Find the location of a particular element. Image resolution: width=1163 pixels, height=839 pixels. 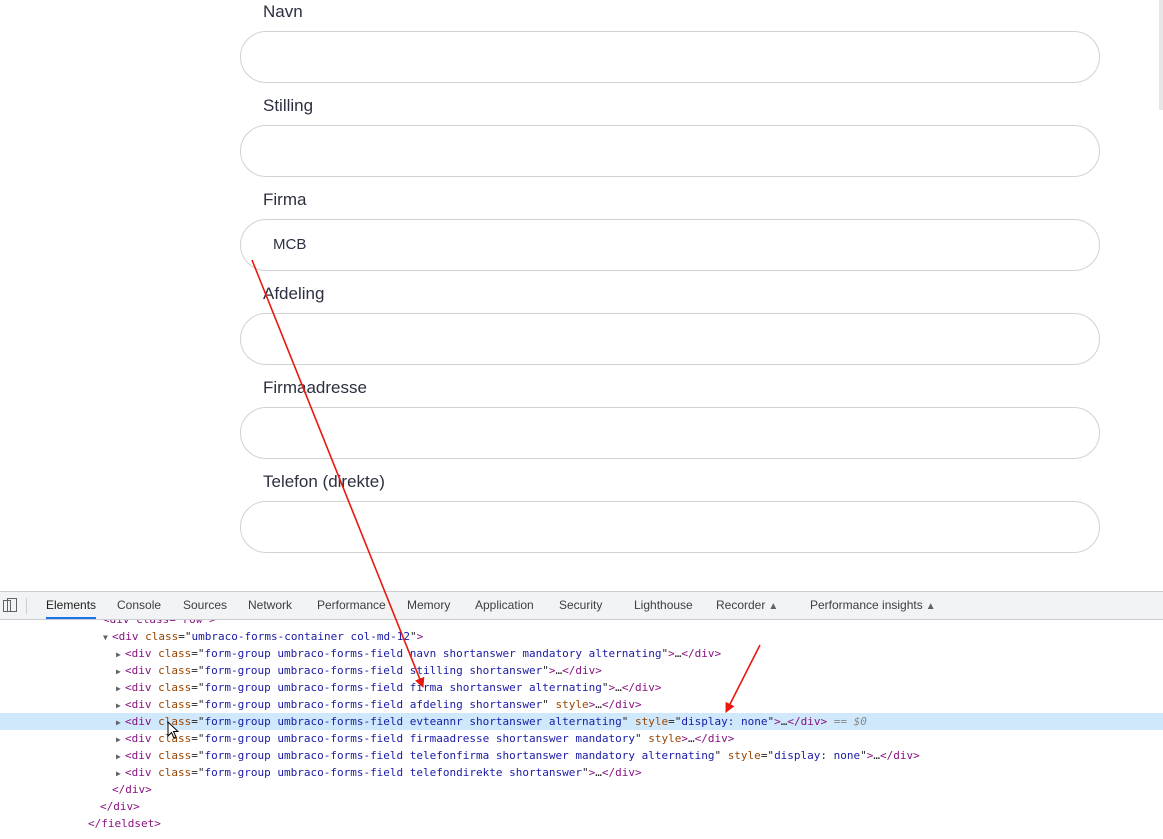

tab-performance-insights: Performance insights ▲ is located at coordinates (873, 605).